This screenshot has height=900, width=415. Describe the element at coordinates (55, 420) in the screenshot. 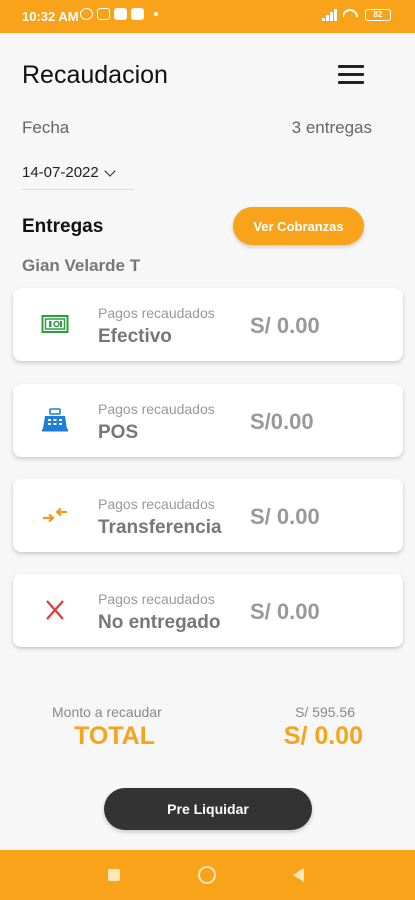

I see `pos-terminal-icon` at that location.